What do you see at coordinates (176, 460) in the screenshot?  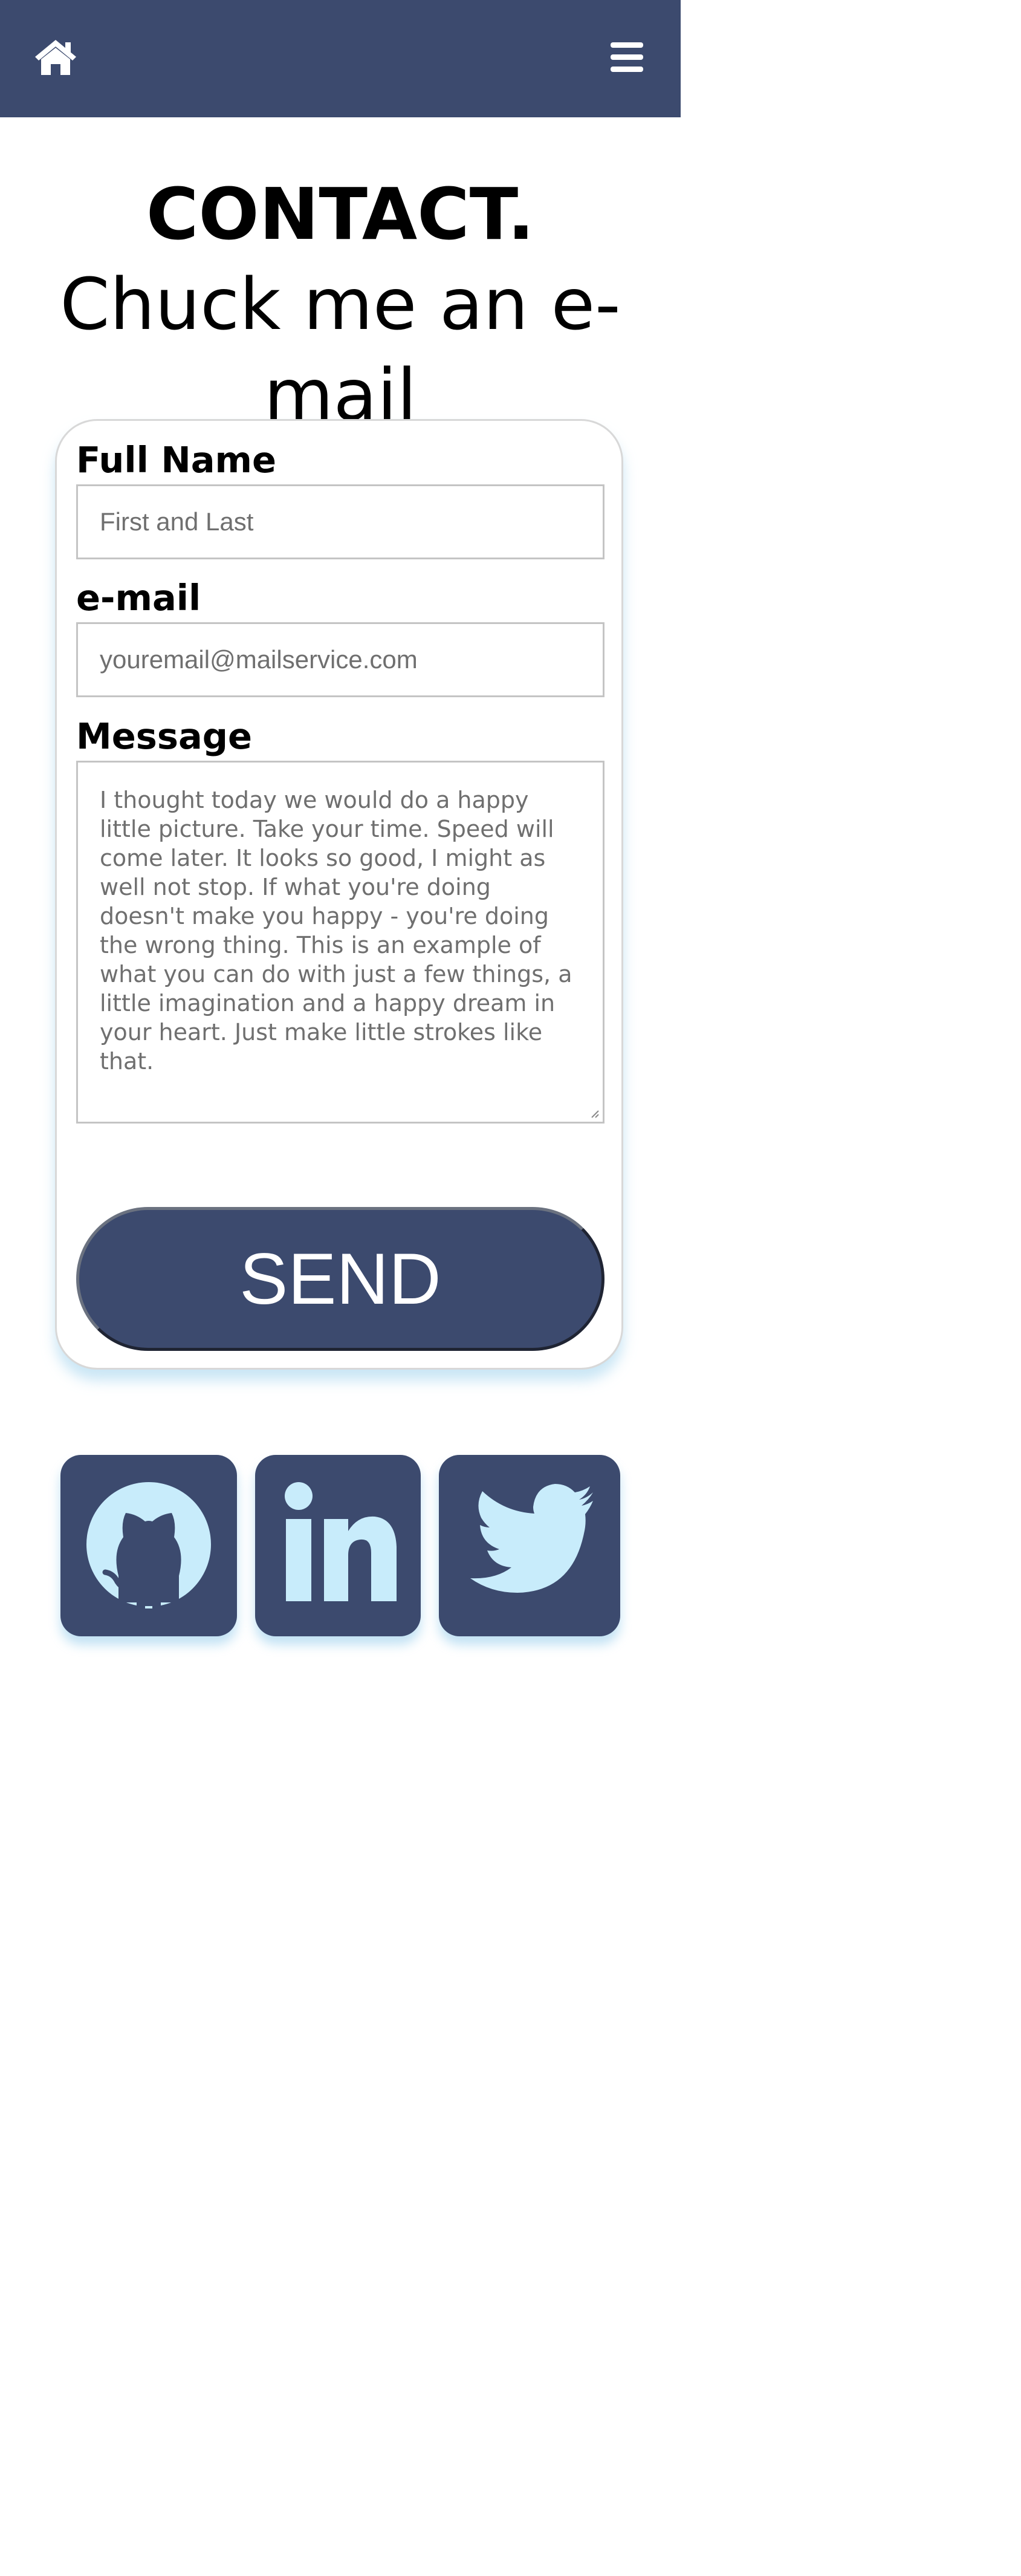 I see `full-name-label: Full Name` at bounding box center [176, 460].